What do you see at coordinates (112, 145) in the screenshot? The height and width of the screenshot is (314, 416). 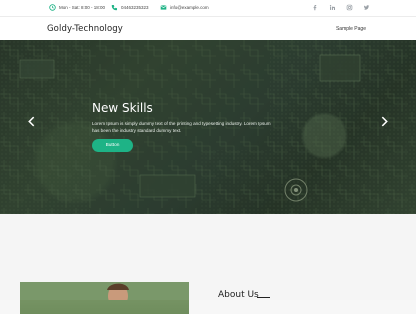 I see `hero-cta-button: Button` at bounding box center [112, 145].